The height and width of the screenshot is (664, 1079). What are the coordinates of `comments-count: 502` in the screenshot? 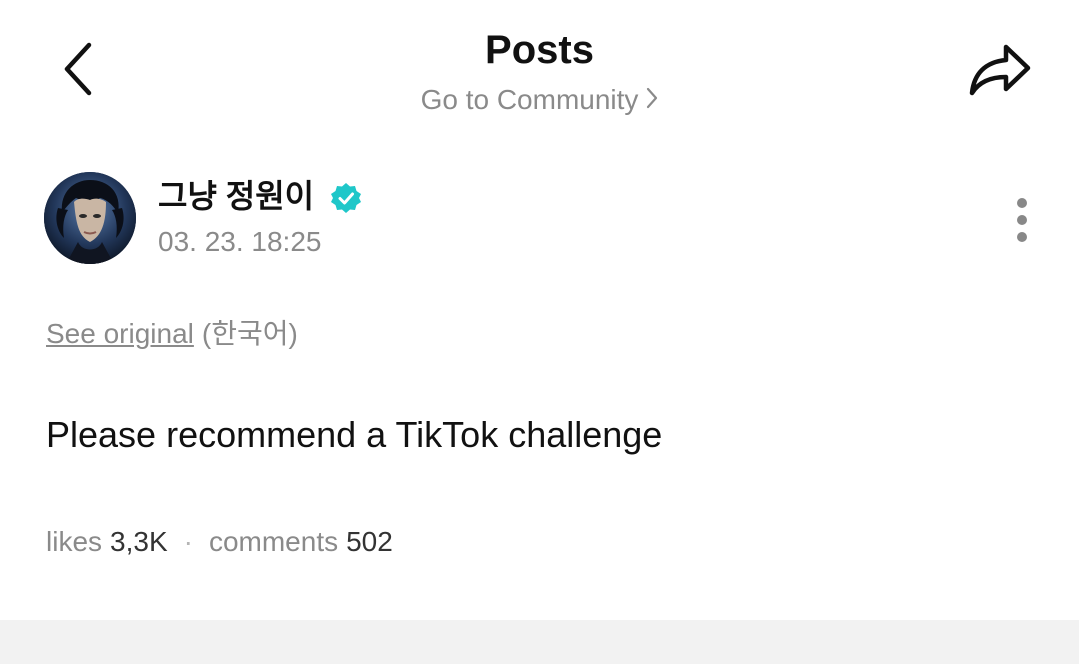 It's located at (369, 541).